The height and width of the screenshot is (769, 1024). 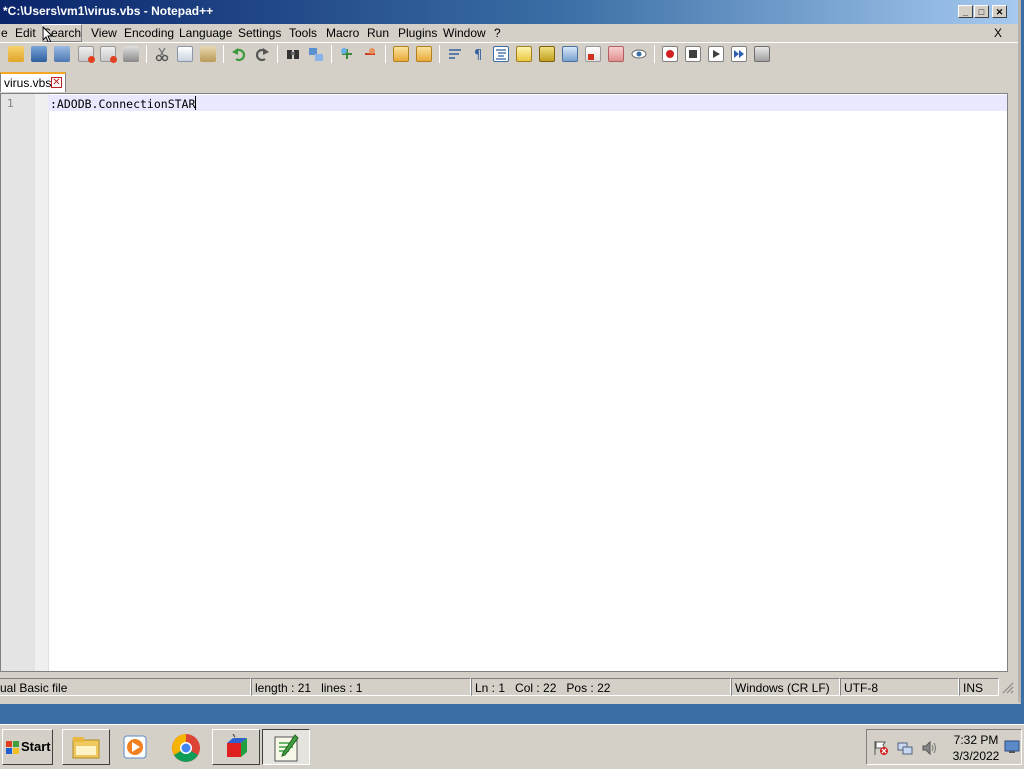 I want to click on line-number-gutter: 1, so click(x=18, y=382).